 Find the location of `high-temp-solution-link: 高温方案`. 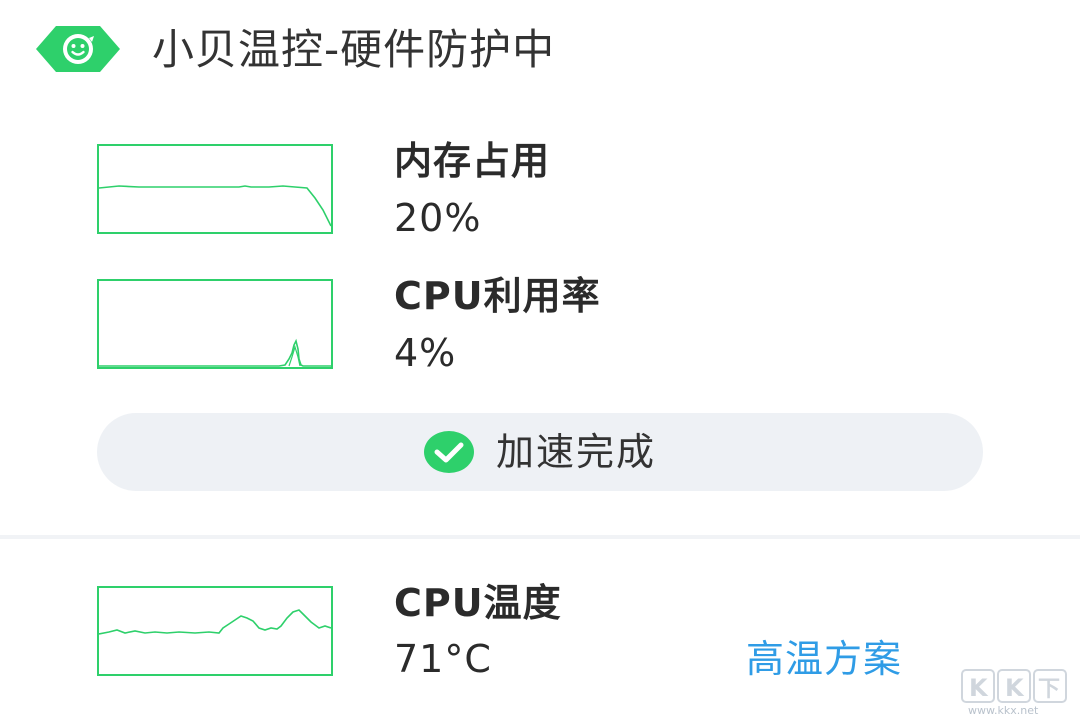

high-temp-solution-link: 高温方案 is located at coordinates (824, 659).